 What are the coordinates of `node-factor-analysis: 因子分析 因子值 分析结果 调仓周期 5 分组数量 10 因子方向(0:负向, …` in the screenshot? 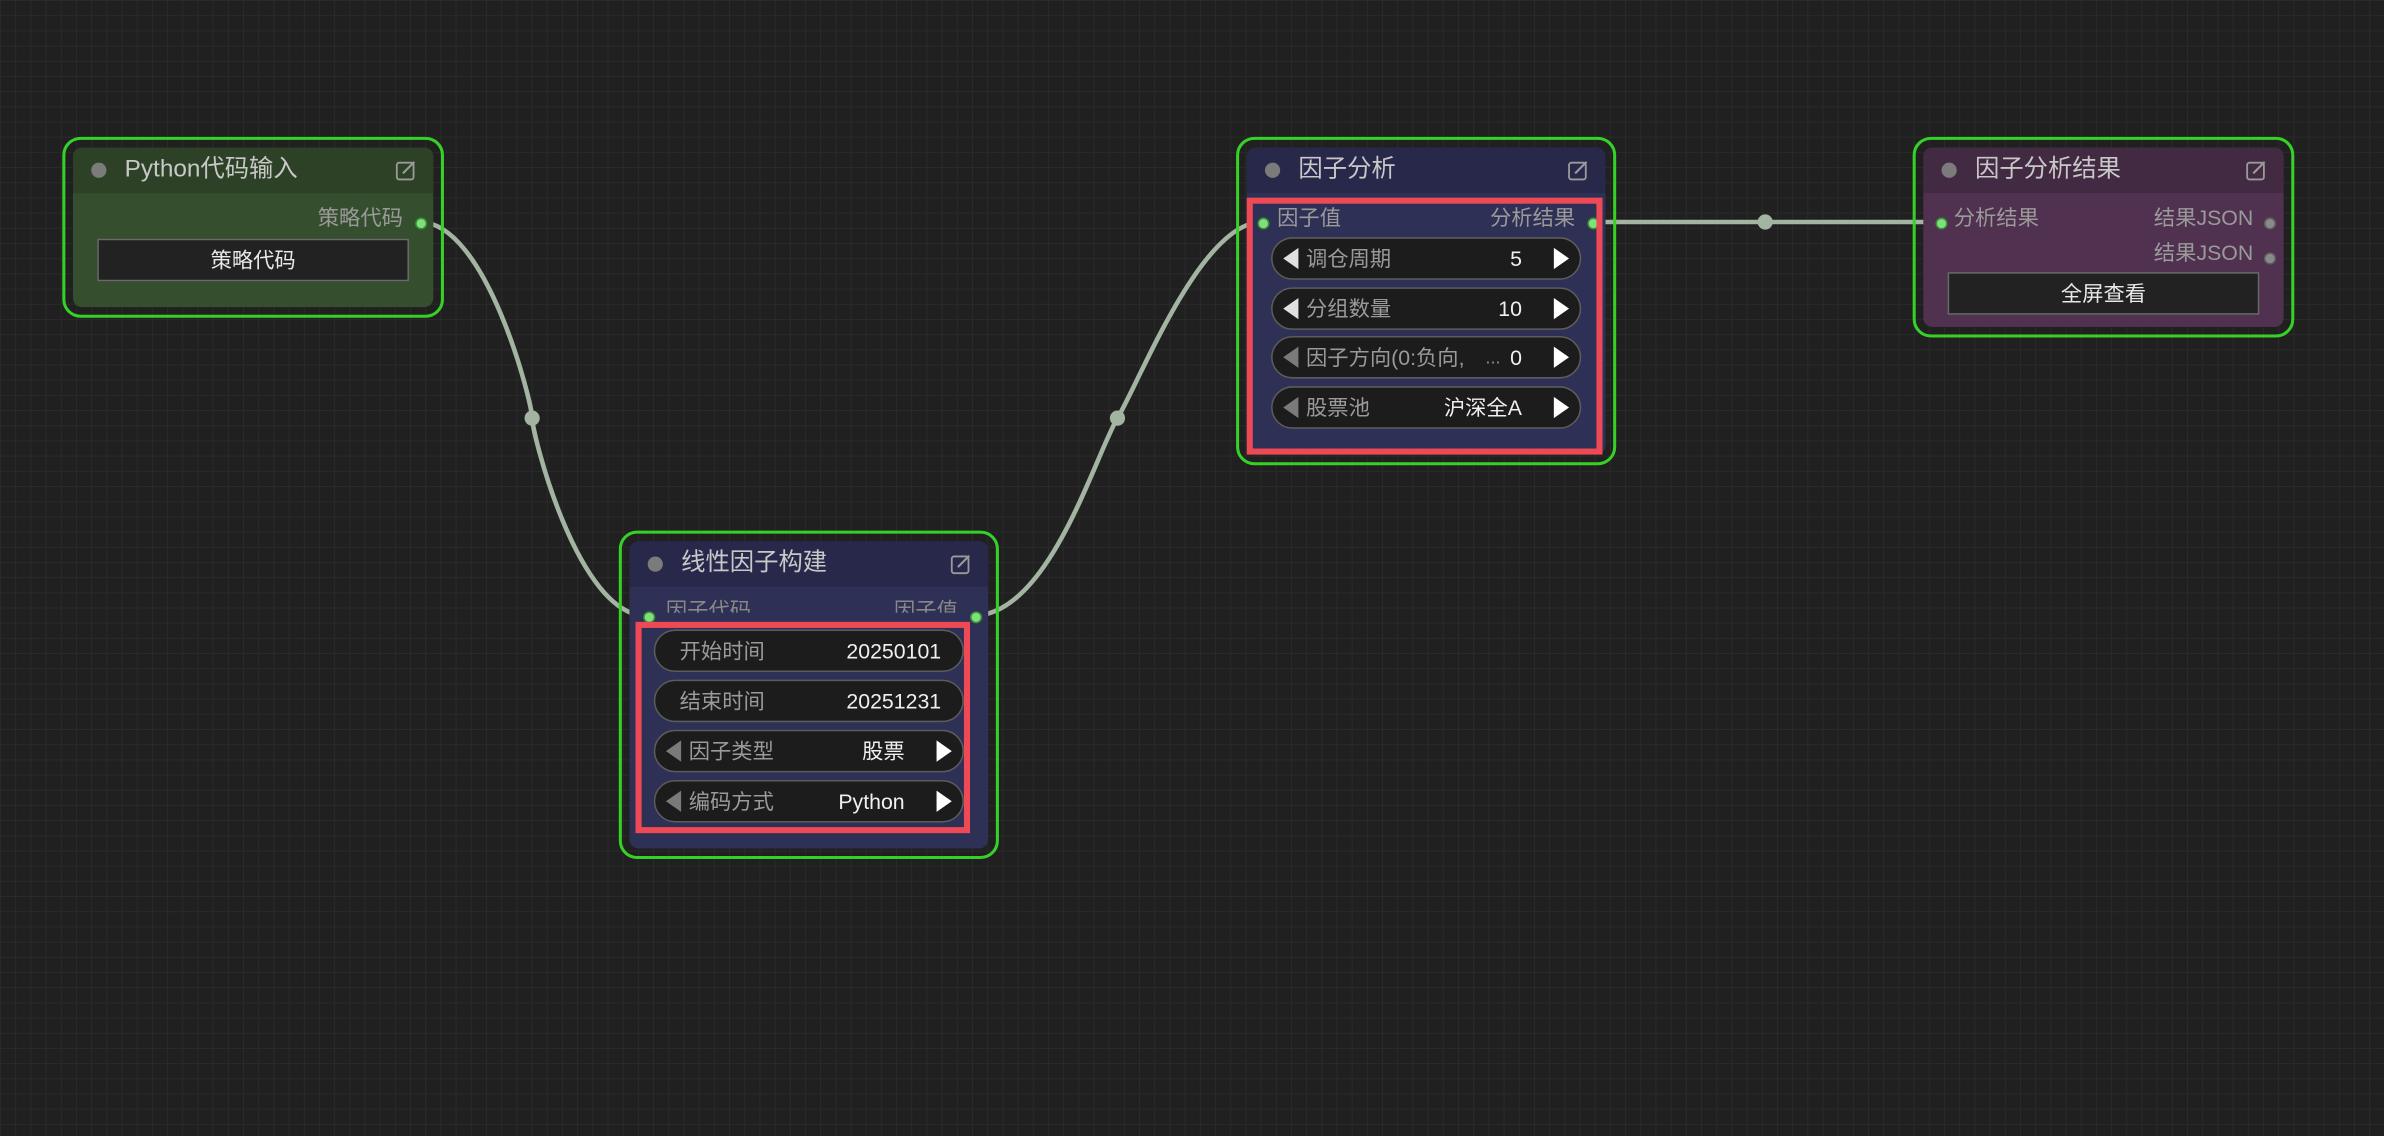 It's located at (1426, 301).